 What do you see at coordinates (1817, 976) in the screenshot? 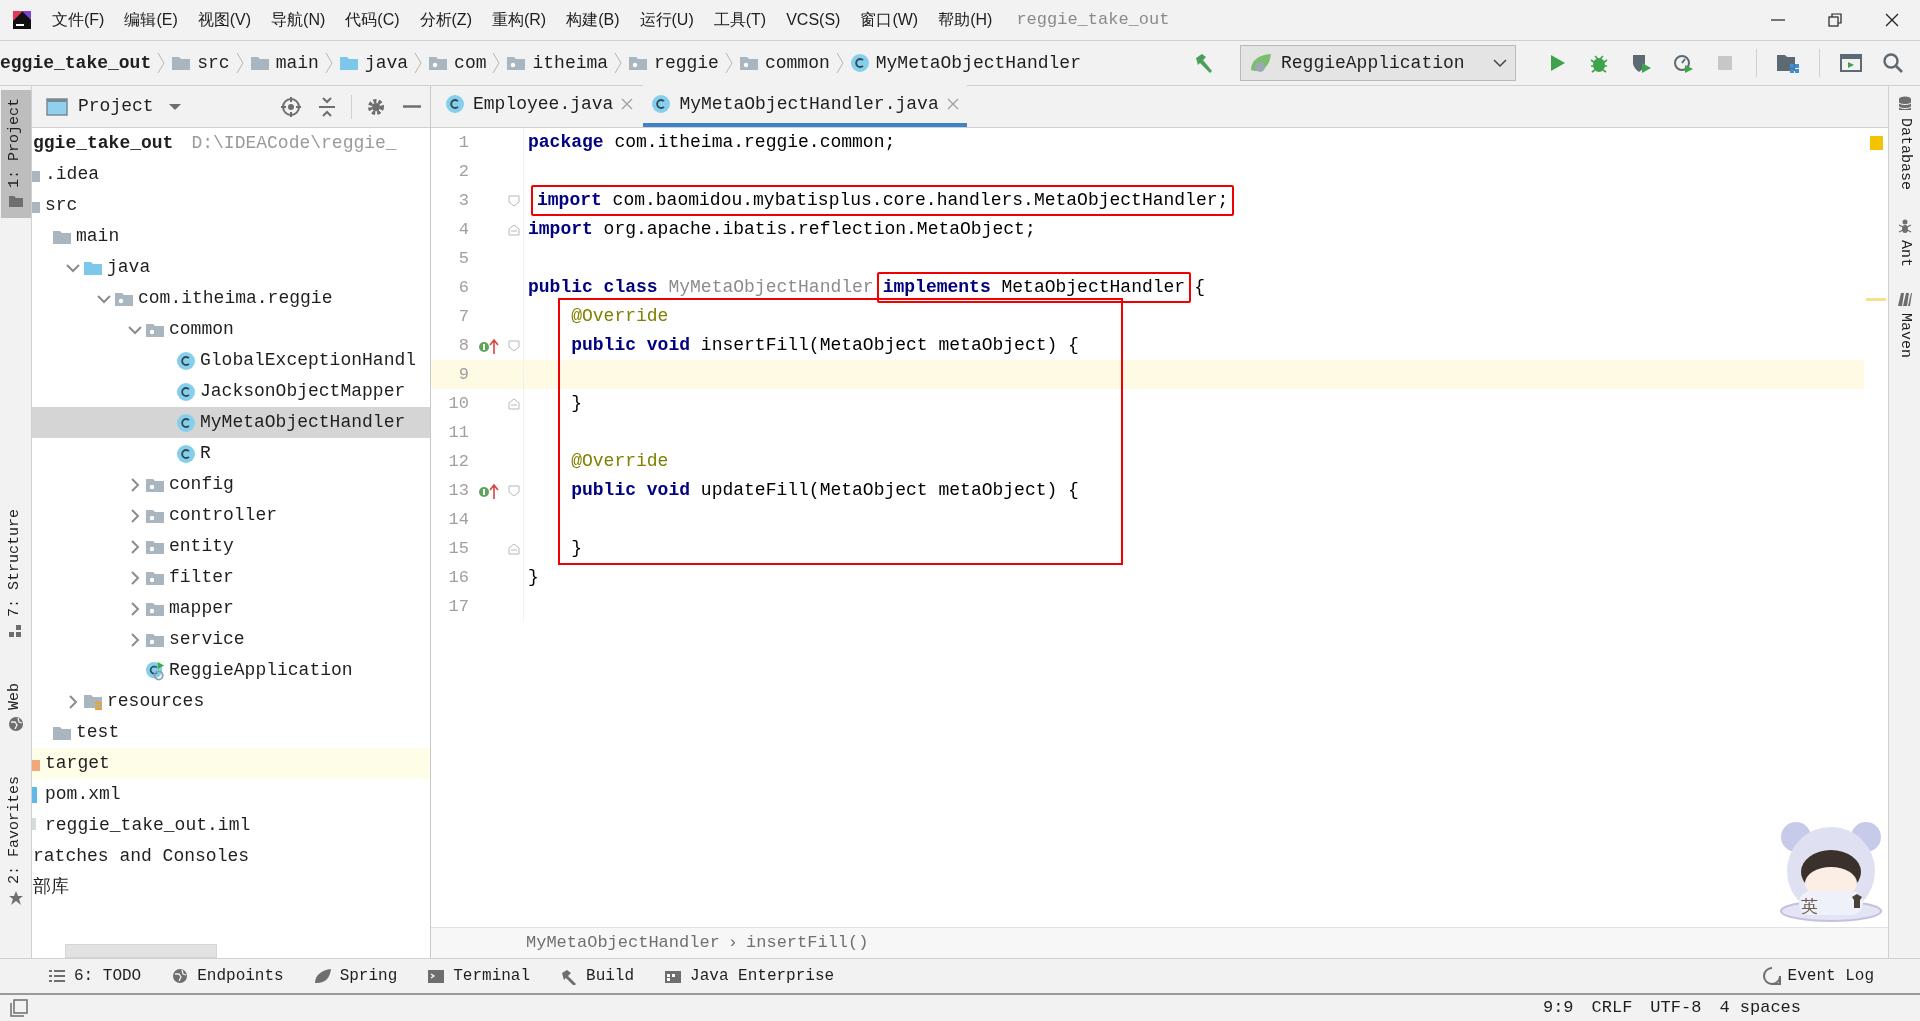
I see `event-log-button: Event Log` at bounding box center [1817, 976].